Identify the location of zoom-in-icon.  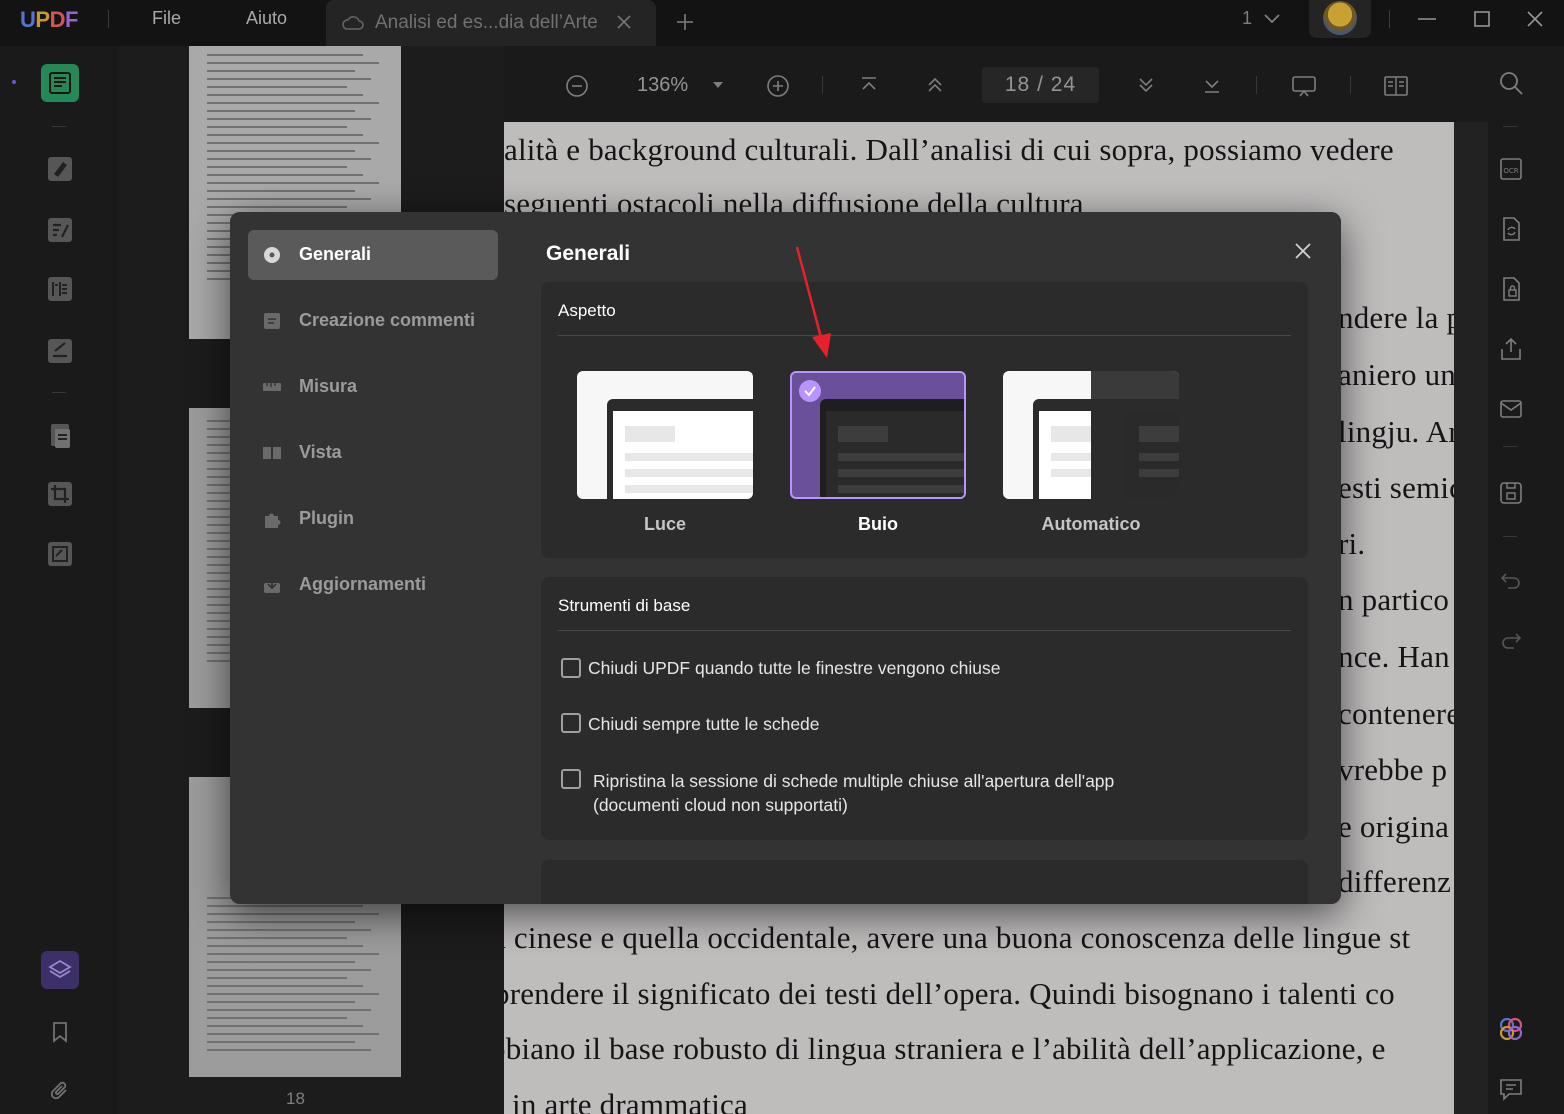
(778, 86).